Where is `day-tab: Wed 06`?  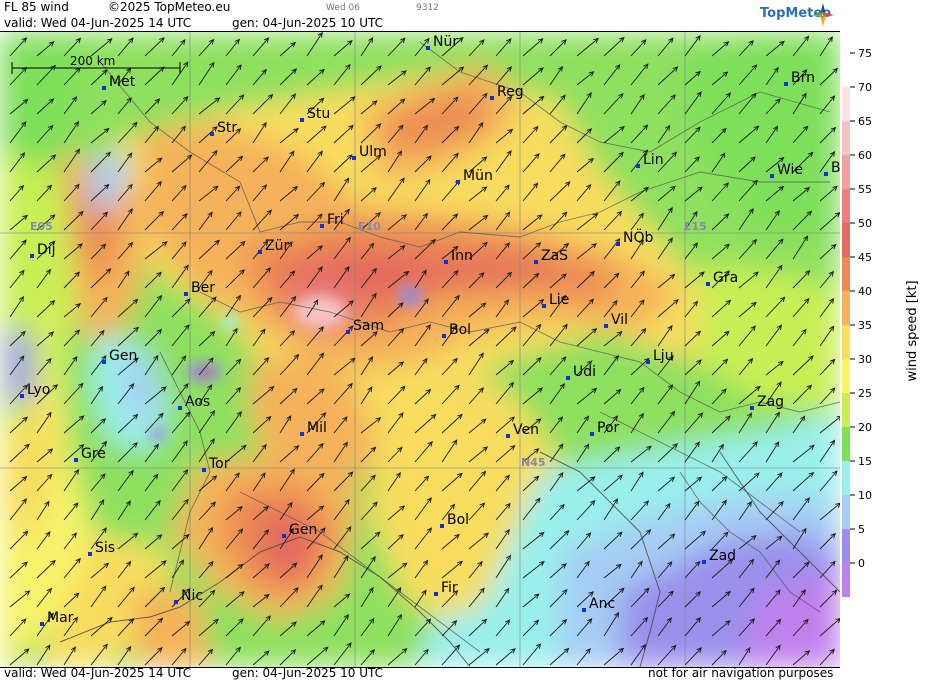
day-tab: Wed 06 is located at coordinates (343, 8).